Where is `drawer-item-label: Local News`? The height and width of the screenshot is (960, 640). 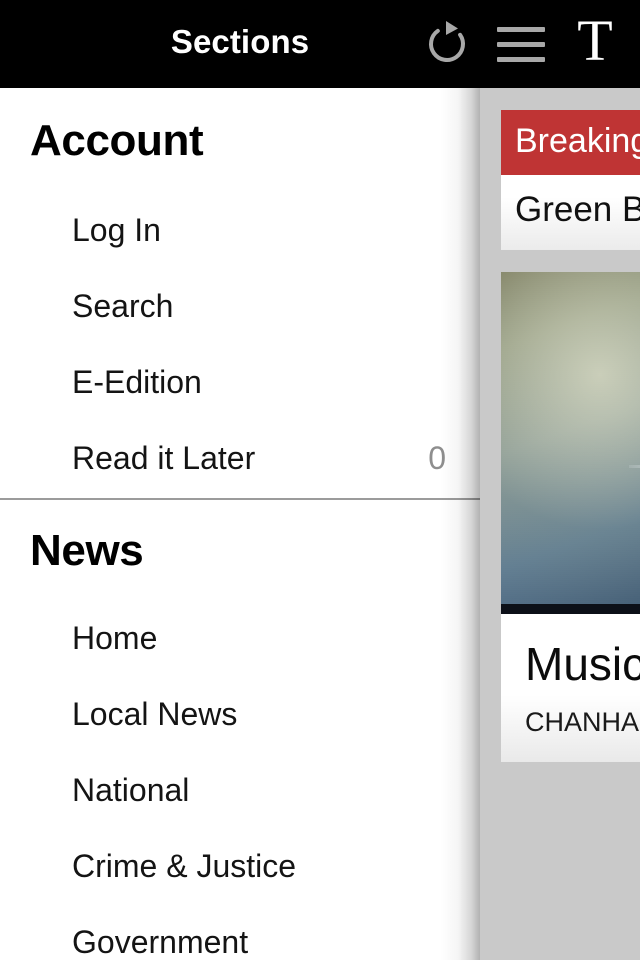
drawer-item-label: Local News is located at coordinates (155, 713).